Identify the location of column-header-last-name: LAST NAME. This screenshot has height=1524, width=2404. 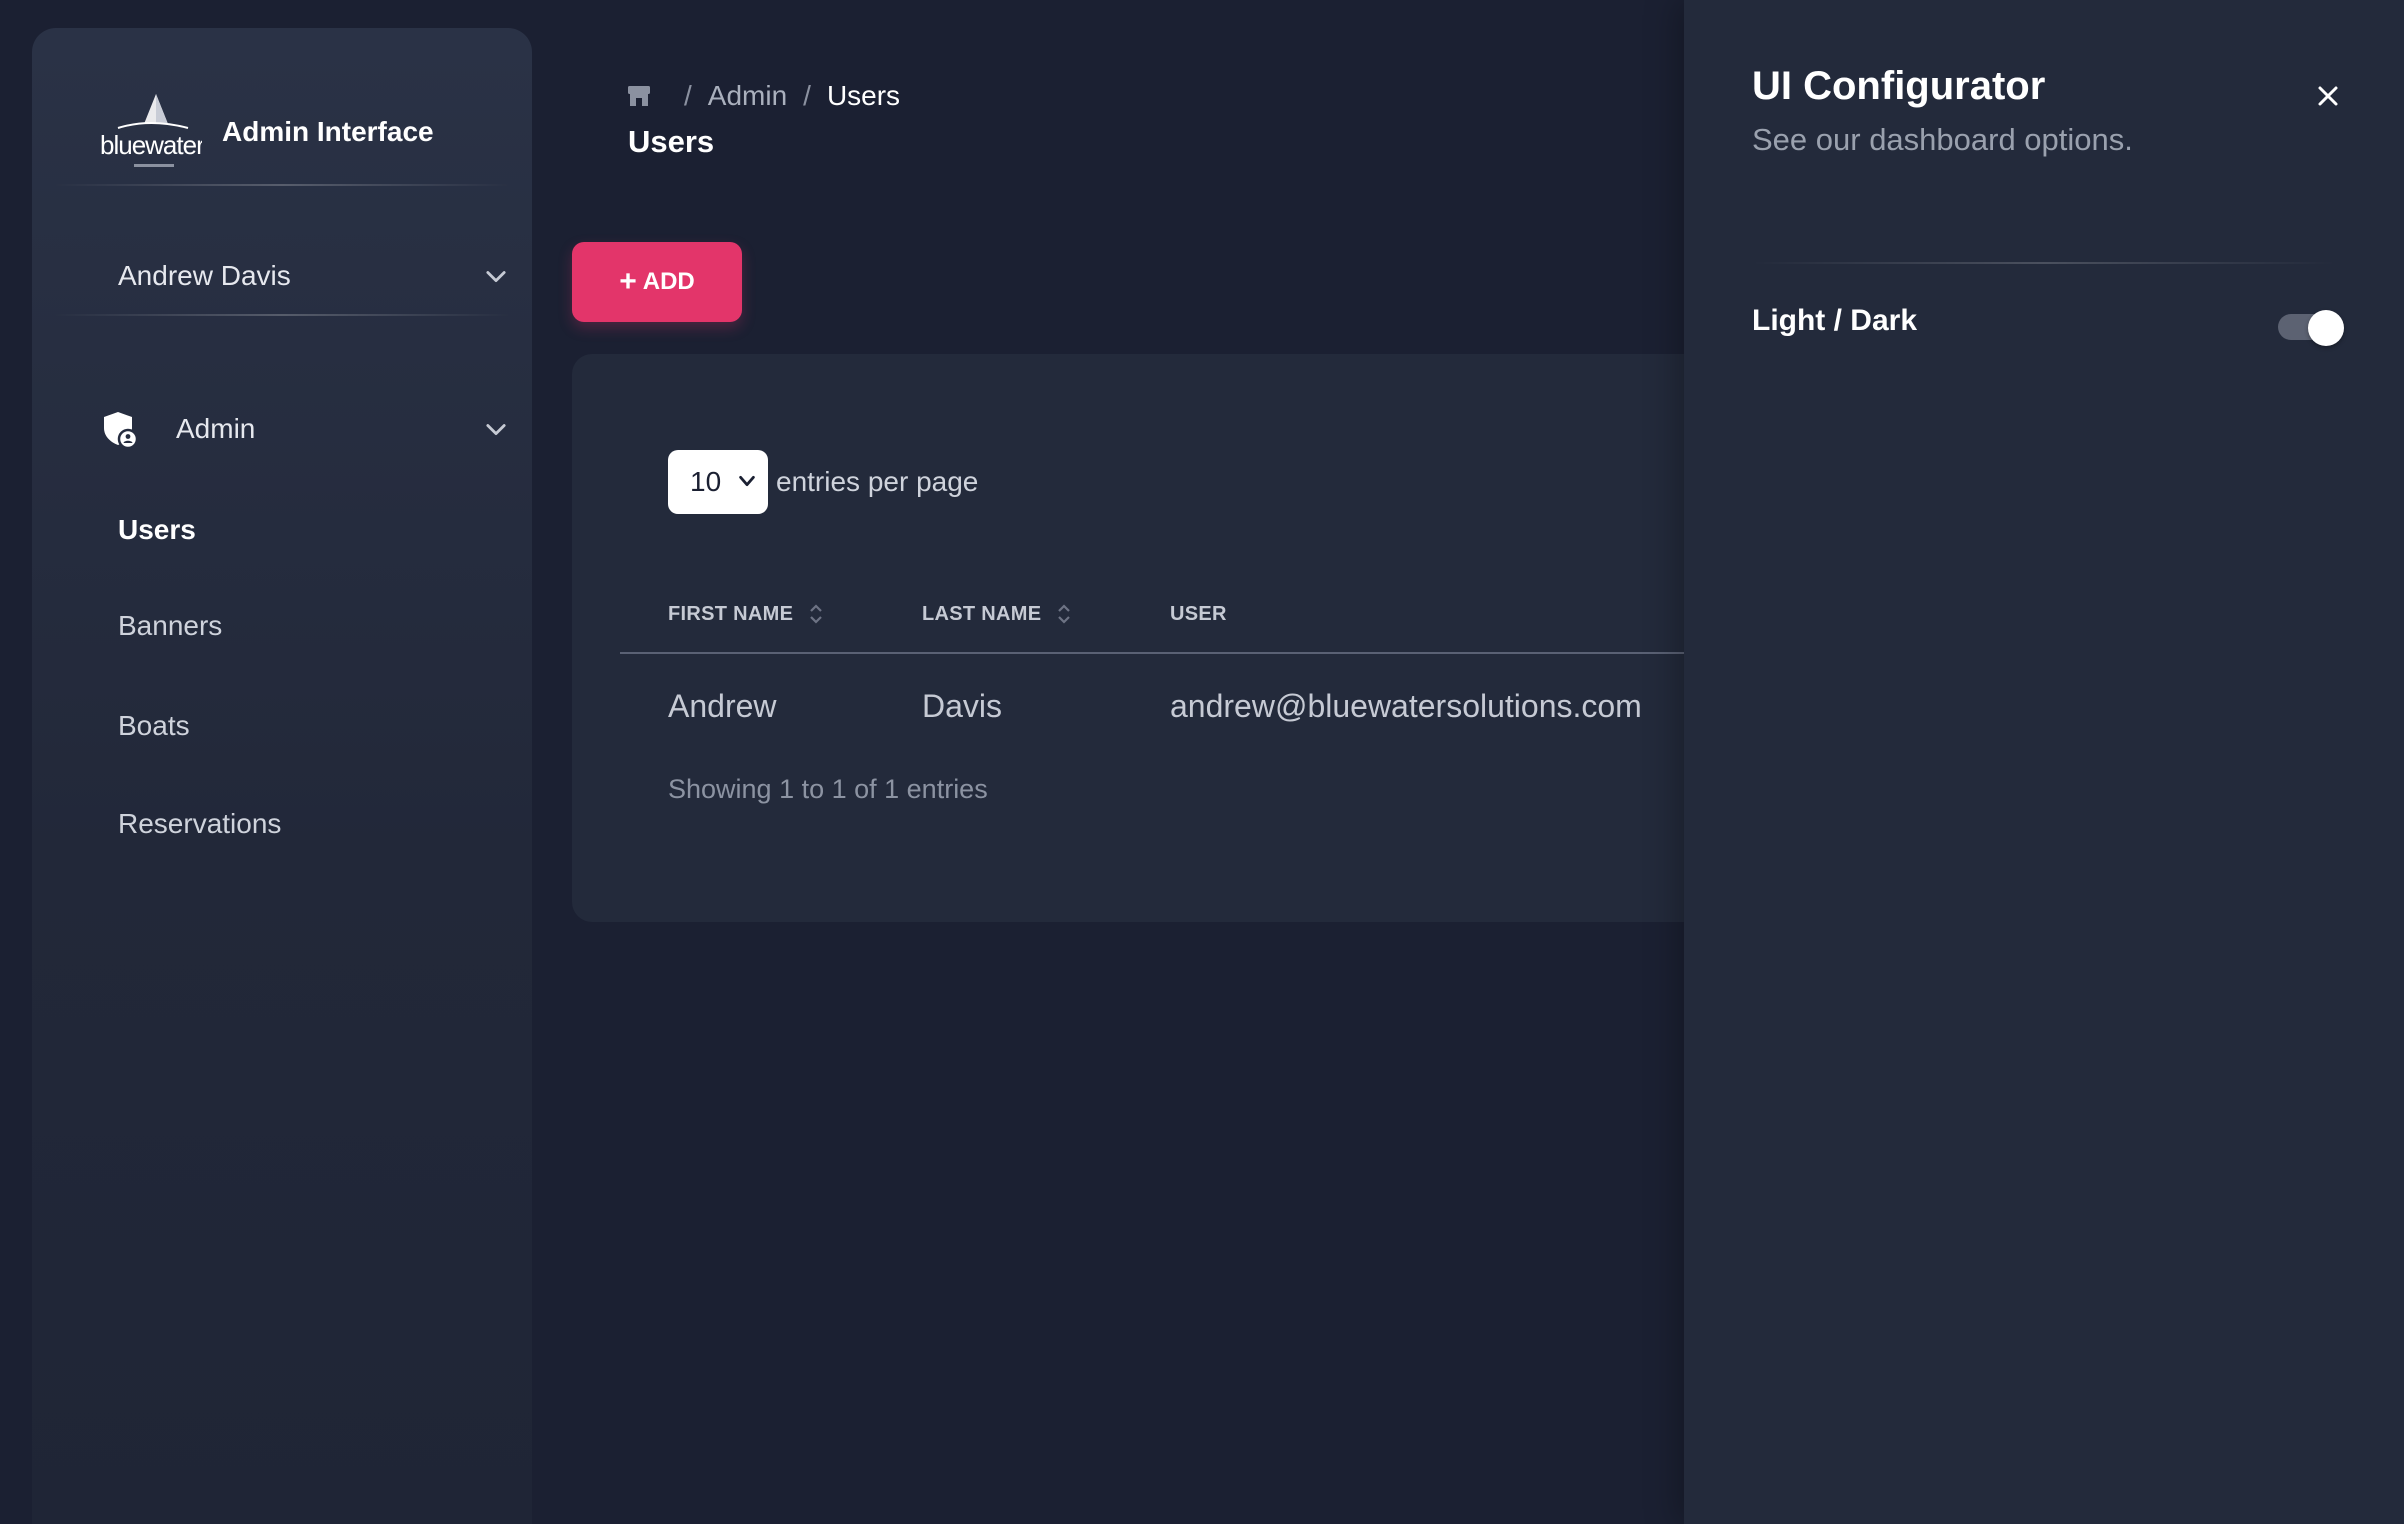
(996, 614).